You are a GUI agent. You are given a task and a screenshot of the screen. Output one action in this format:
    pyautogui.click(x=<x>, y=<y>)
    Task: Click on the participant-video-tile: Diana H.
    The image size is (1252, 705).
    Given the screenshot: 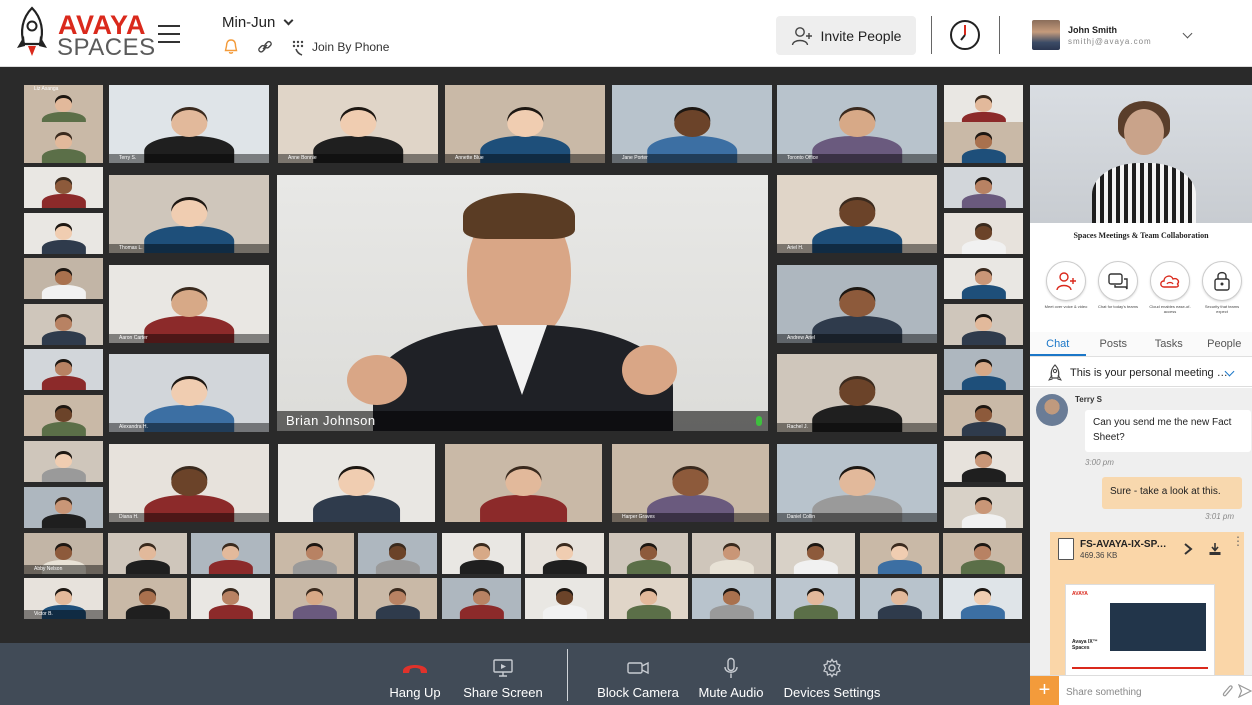 What is the action you would take?
    pyautogui.click(x=189, y=483)
    